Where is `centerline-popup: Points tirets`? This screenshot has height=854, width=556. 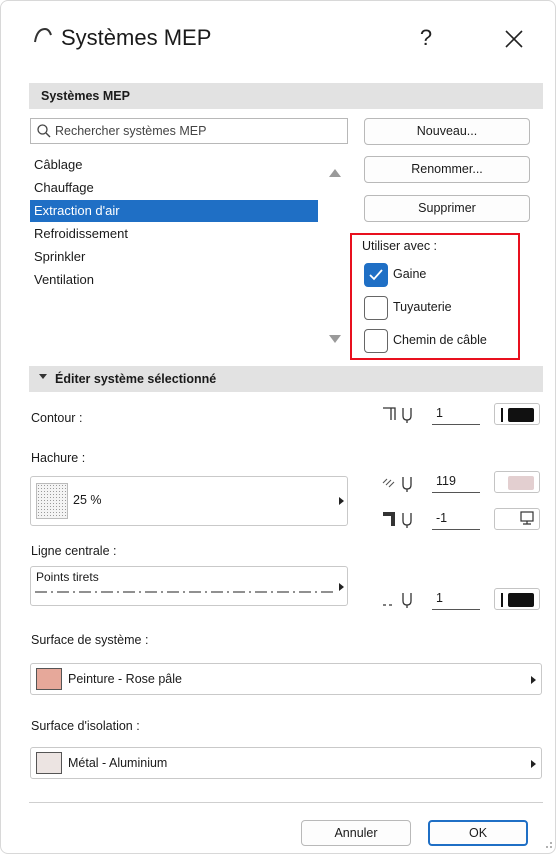
centerline-popup: Points tirets is located at coordinates (189, 586).